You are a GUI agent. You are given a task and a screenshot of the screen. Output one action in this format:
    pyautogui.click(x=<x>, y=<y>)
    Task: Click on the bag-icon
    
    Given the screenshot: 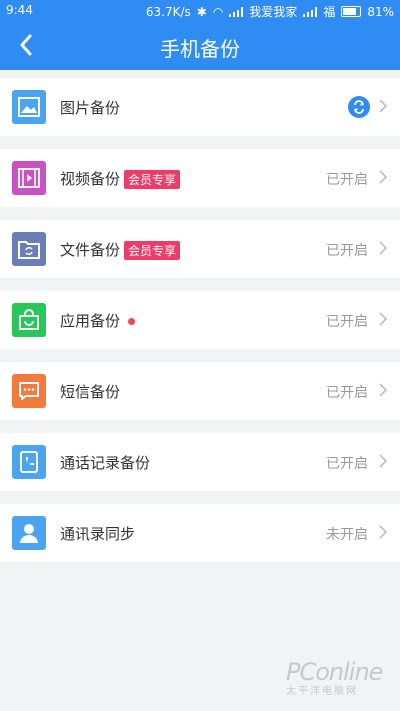 What is the action you would take?
    pyautogui.click(x=29, y=320)
    